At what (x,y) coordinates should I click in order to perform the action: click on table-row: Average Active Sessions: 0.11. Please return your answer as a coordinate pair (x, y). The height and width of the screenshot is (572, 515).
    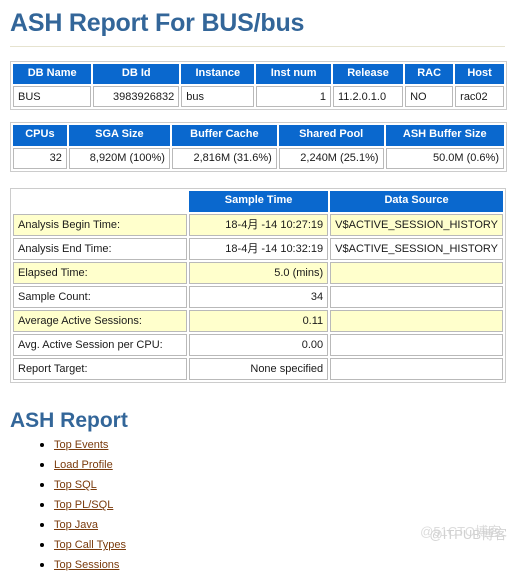
    Looking at the image, I should click on (258, 320).